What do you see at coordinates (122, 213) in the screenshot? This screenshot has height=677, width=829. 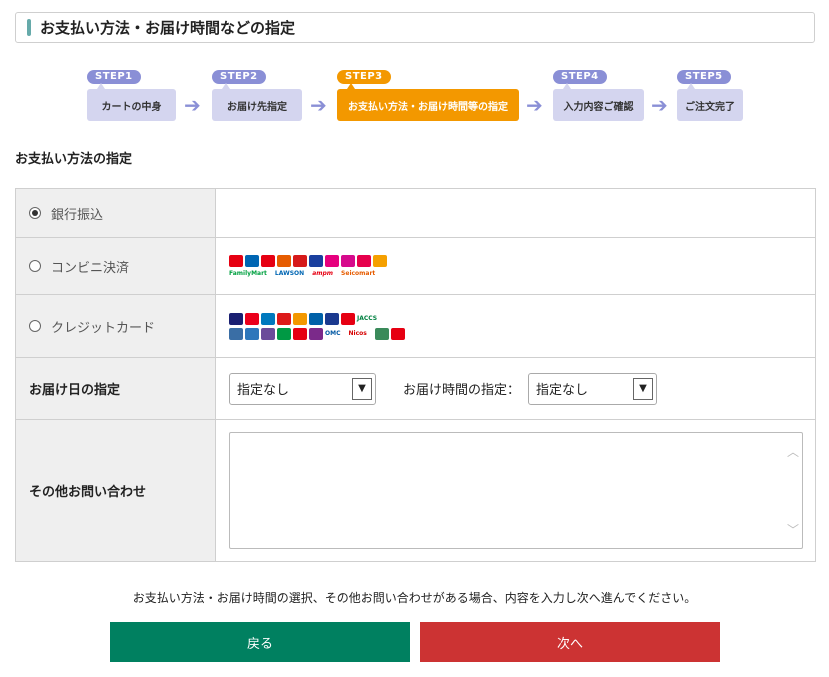 I see `bank-radio-label: 銀行振込` at bounding box center [122, 213].